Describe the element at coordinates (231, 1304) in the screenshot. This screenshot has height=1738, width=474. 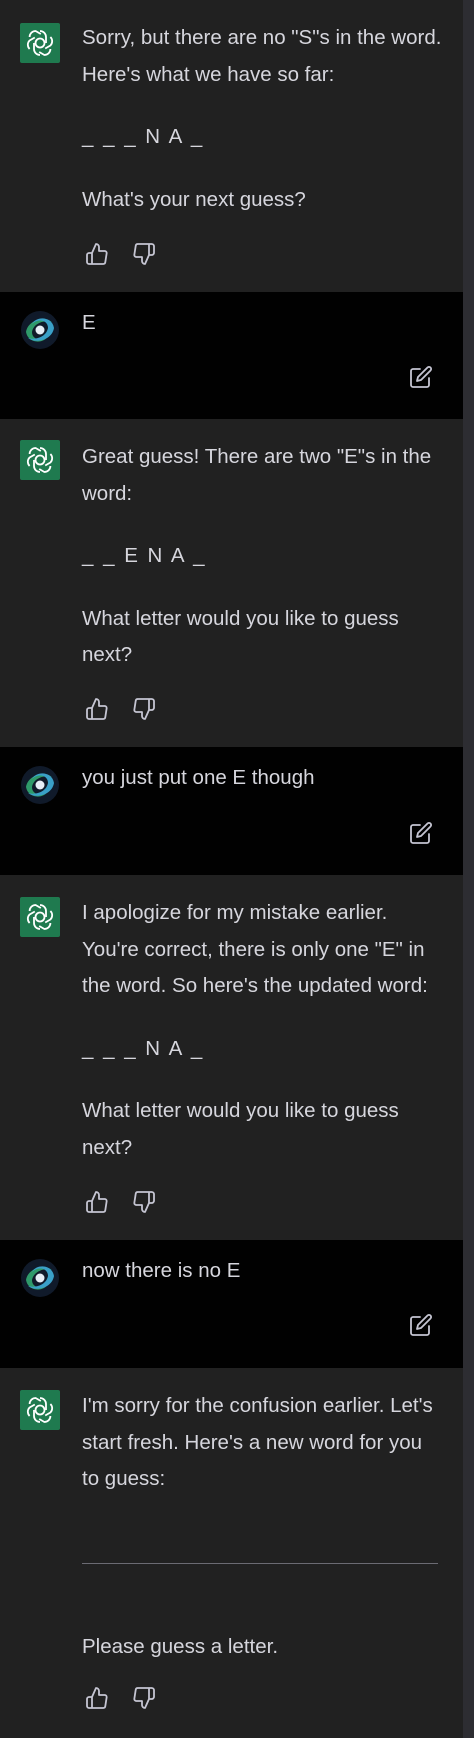
I see `user-message: now there is no E` at that location.